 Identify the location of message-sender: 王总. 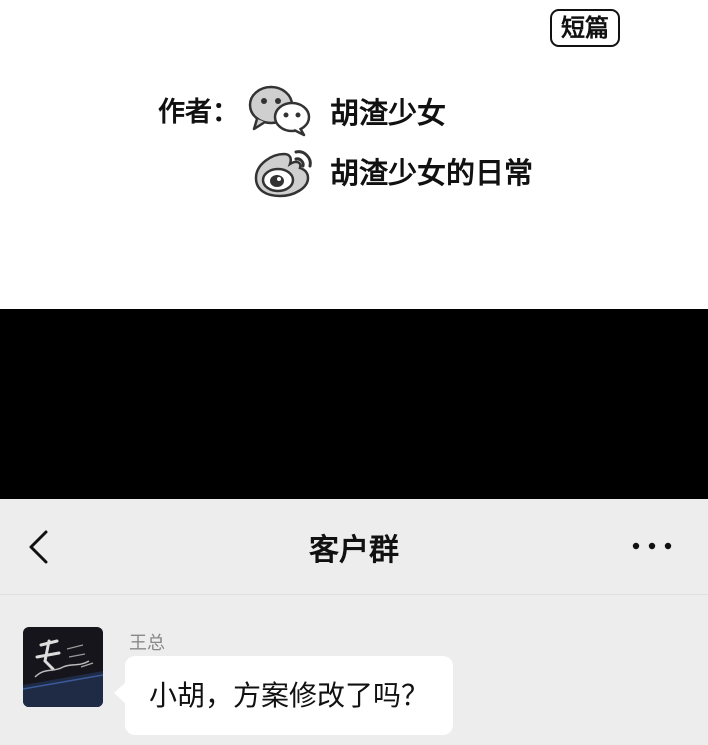
(147, 643).